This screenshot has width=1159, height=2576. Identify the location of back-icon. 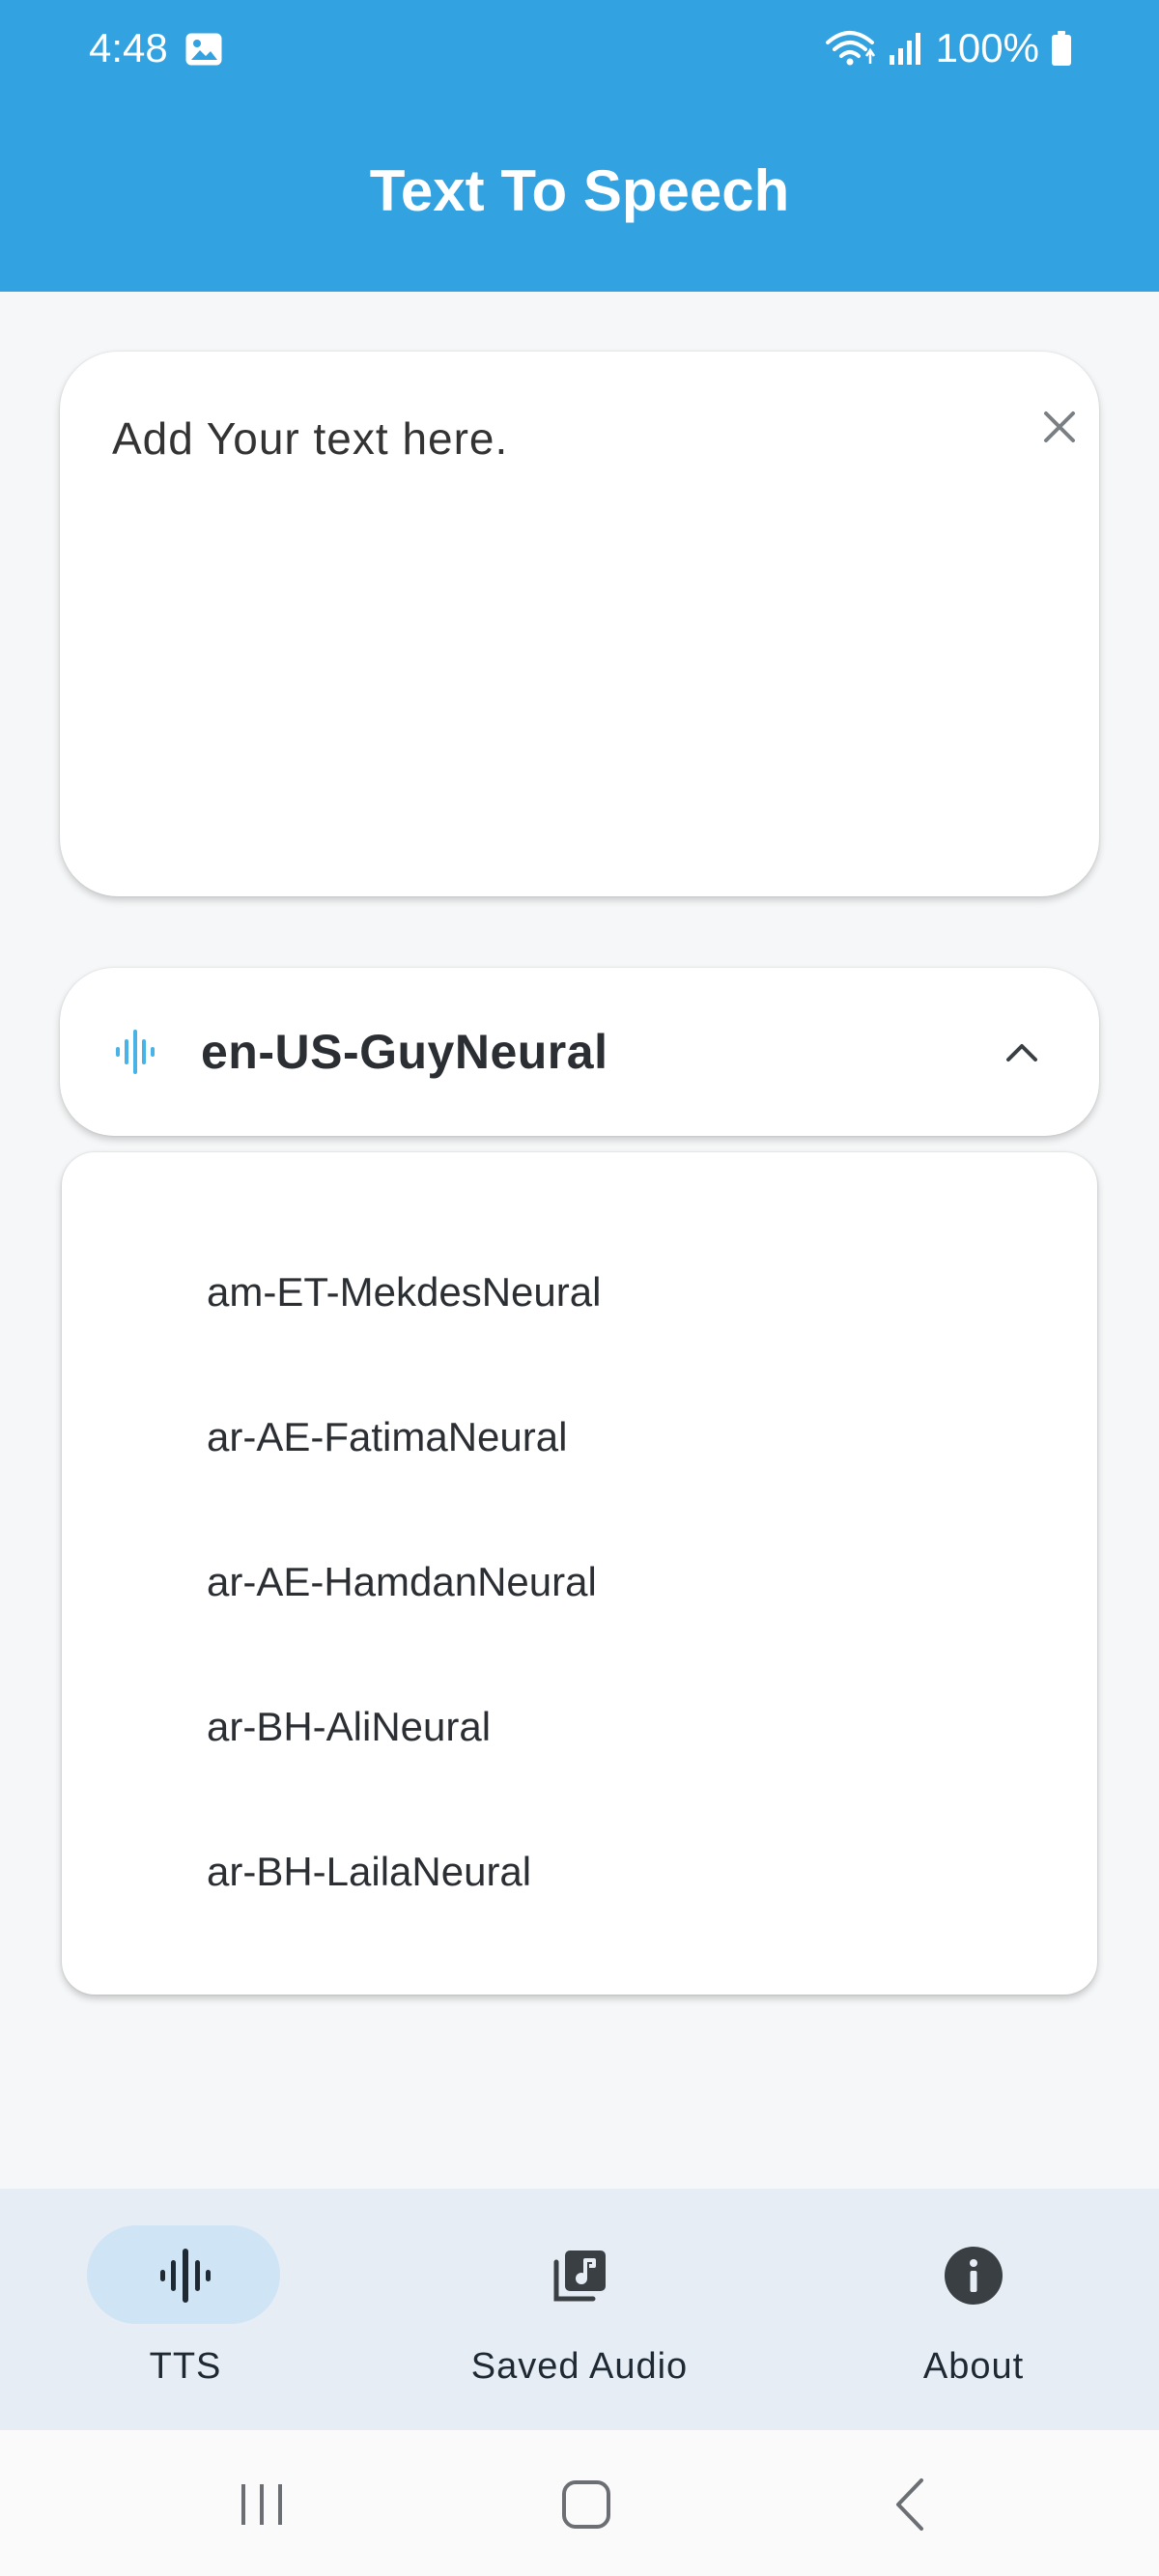
(911, 2504).